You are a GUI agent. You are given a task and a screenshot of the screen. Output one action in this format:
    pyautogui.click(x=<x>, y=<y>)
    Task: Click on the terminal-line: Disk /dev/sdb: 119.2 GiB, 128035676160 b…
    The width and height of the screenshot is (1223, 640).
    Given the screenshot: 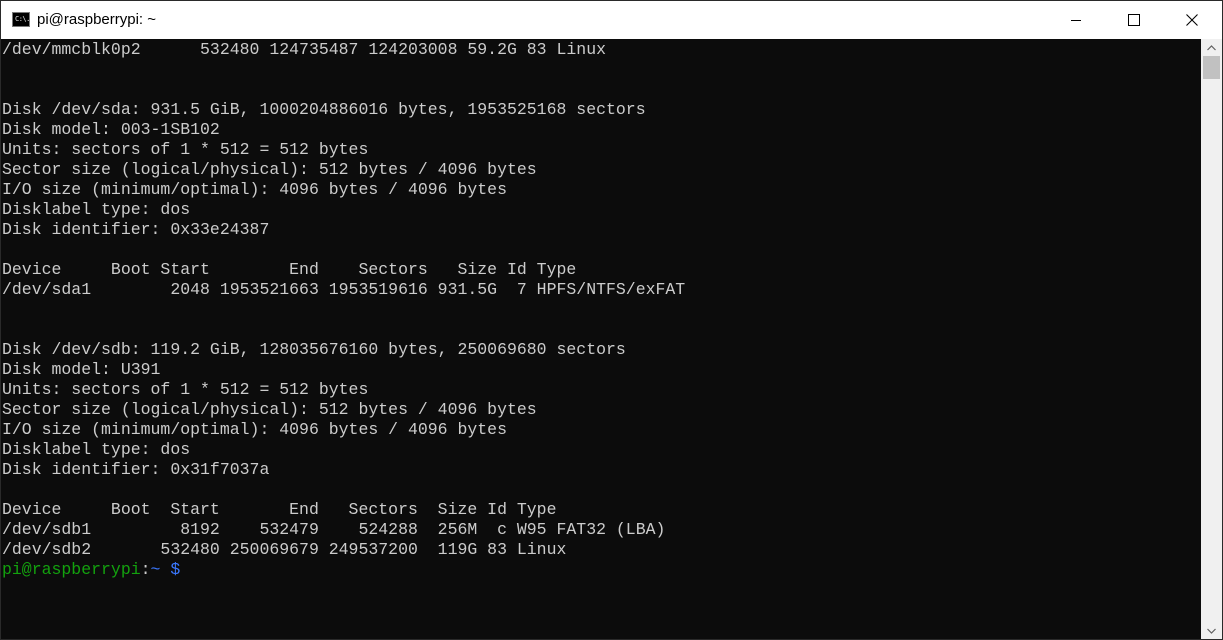 What is the action you would take?
    pyautogui.click(x=314, y=349)
    